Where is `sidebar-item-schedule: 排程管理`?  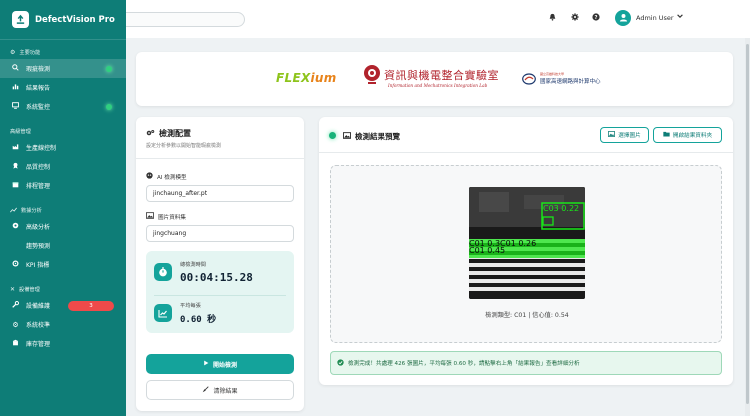
sidebar-item-schedule: 排程管理 is located at coordinates (63, 185).